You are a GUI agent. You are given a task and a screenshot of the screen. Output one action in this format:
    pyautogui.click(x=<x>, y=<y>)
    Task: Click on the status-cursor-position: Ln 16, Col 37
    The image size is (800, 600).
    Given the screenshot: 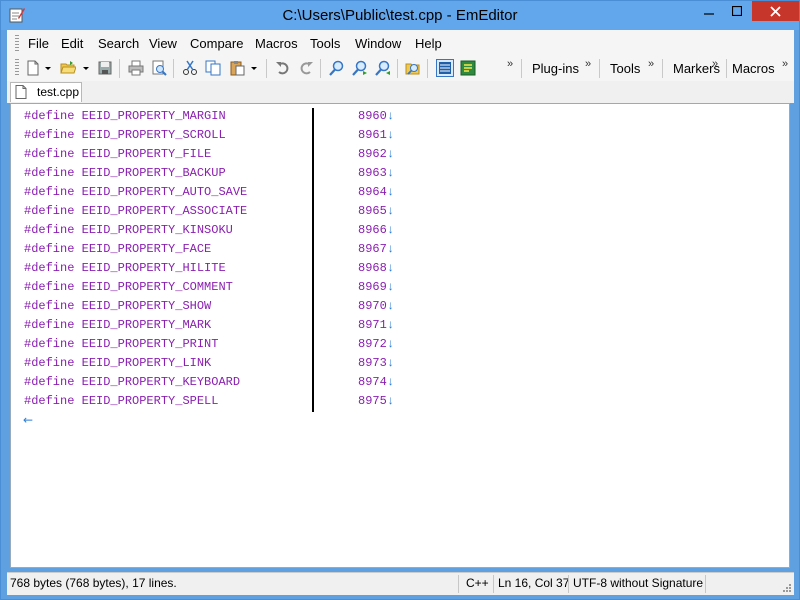 What is the action you would take?
    pyautogui.click(x=533, y=583)
    